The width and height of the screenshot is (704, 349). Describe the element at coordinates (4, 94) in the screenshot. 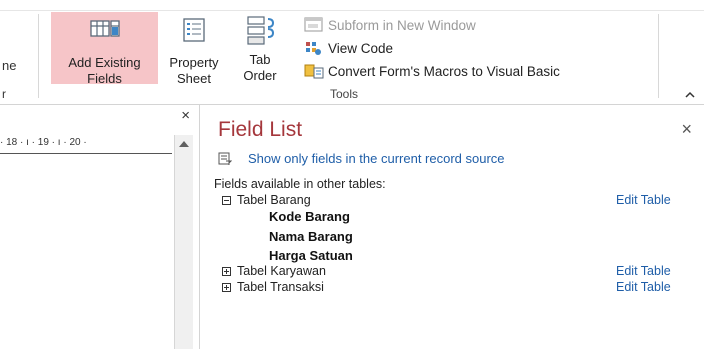

I see `partial-group-label: r` at that location.